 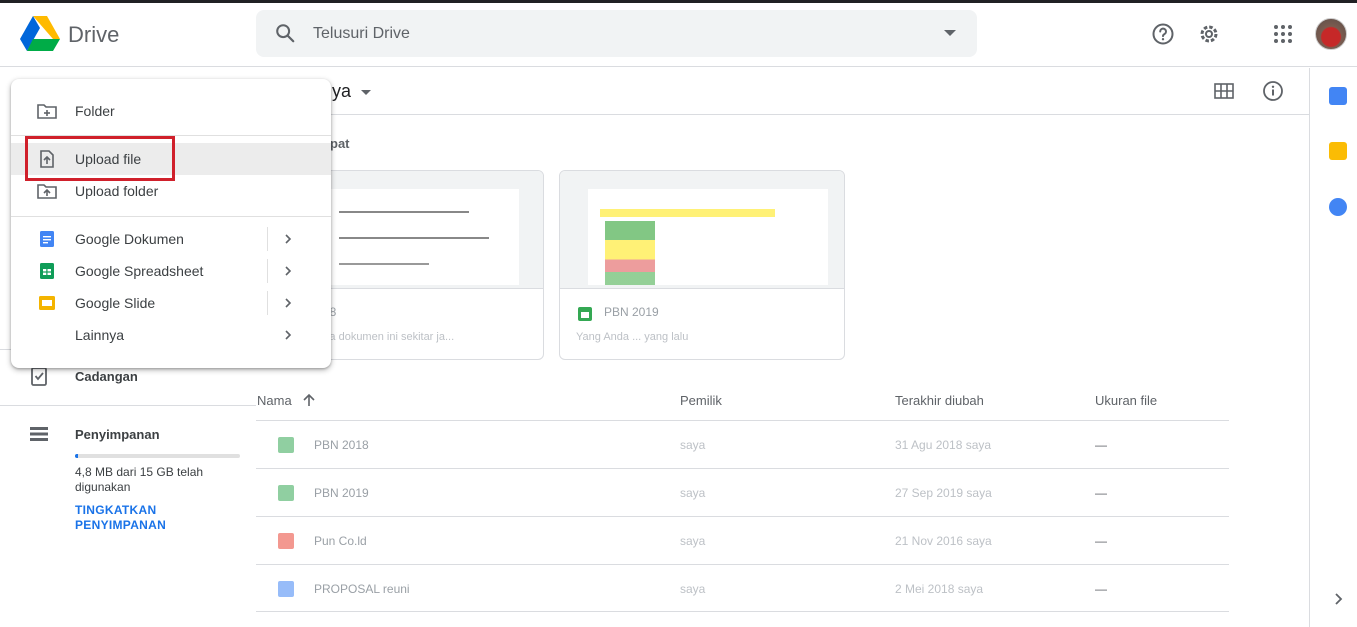 I want to click on google-slides-icon, so click(x=47, y=303).